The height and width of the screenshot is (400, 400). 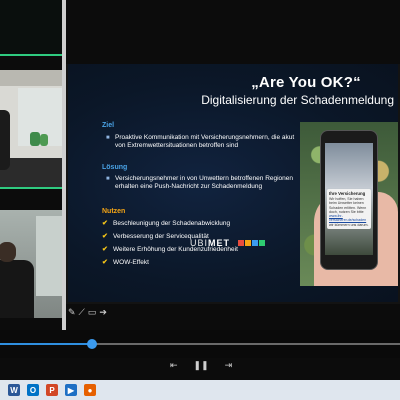 I want to click on pen-icon: ⟋, so click(x=82, y=312).